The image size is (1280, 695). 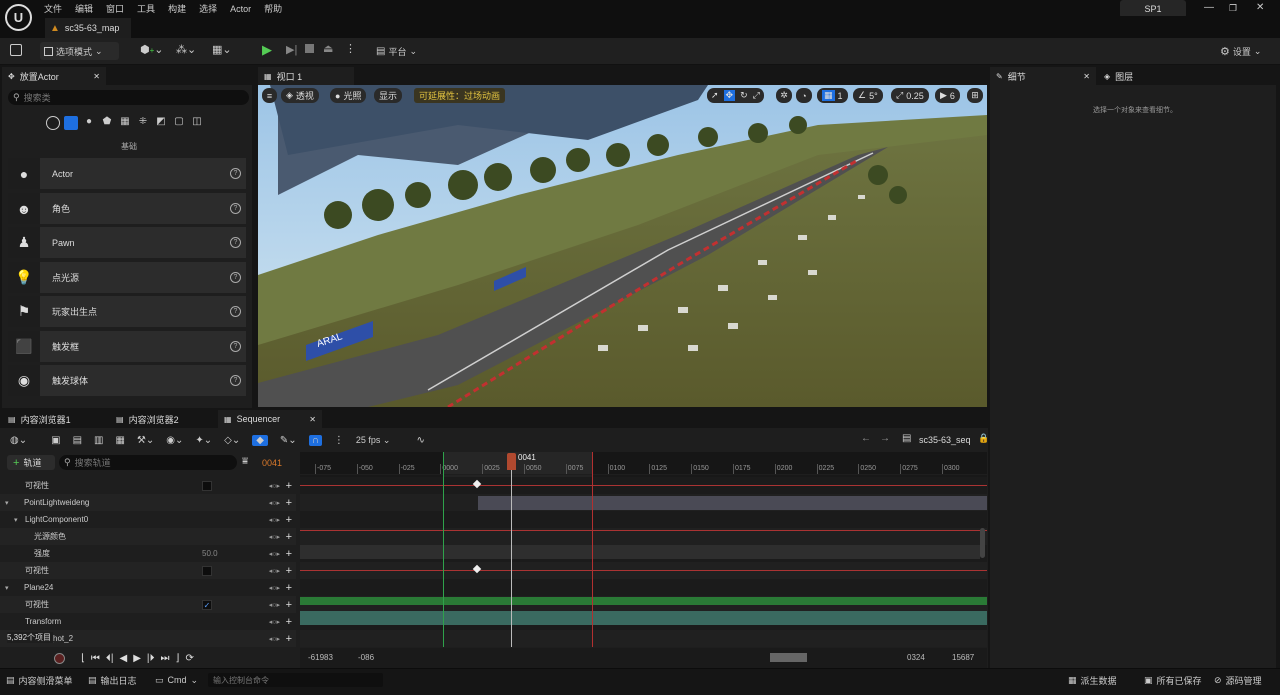 What do you see at coordinates (744, 95) in the screenshot?
I see `rotate-tool-icon: ↻` at bounding box center [744, 95].